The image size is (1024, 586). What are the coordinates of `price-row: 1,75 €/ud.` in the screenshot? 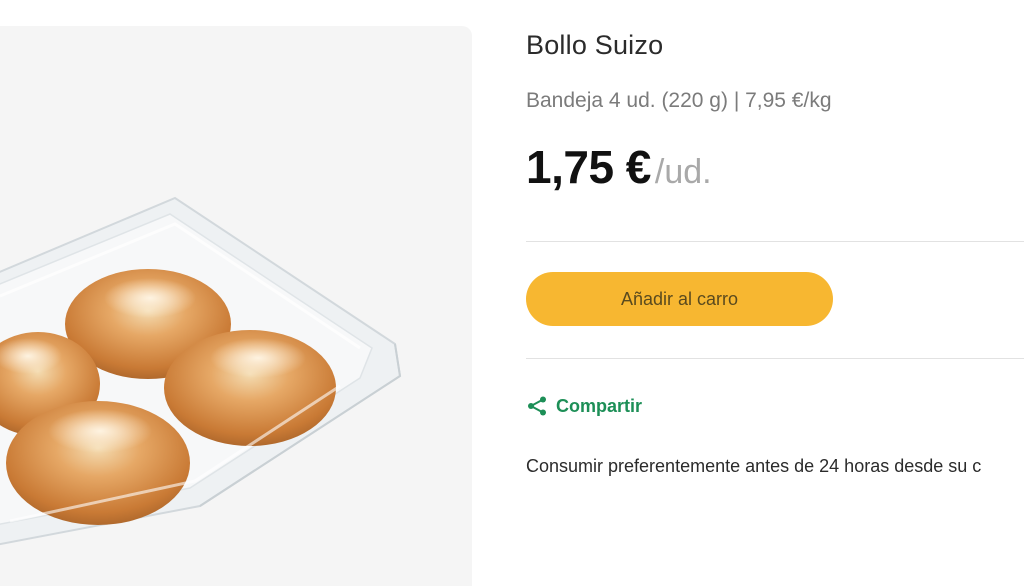 It's located at (619, 167).